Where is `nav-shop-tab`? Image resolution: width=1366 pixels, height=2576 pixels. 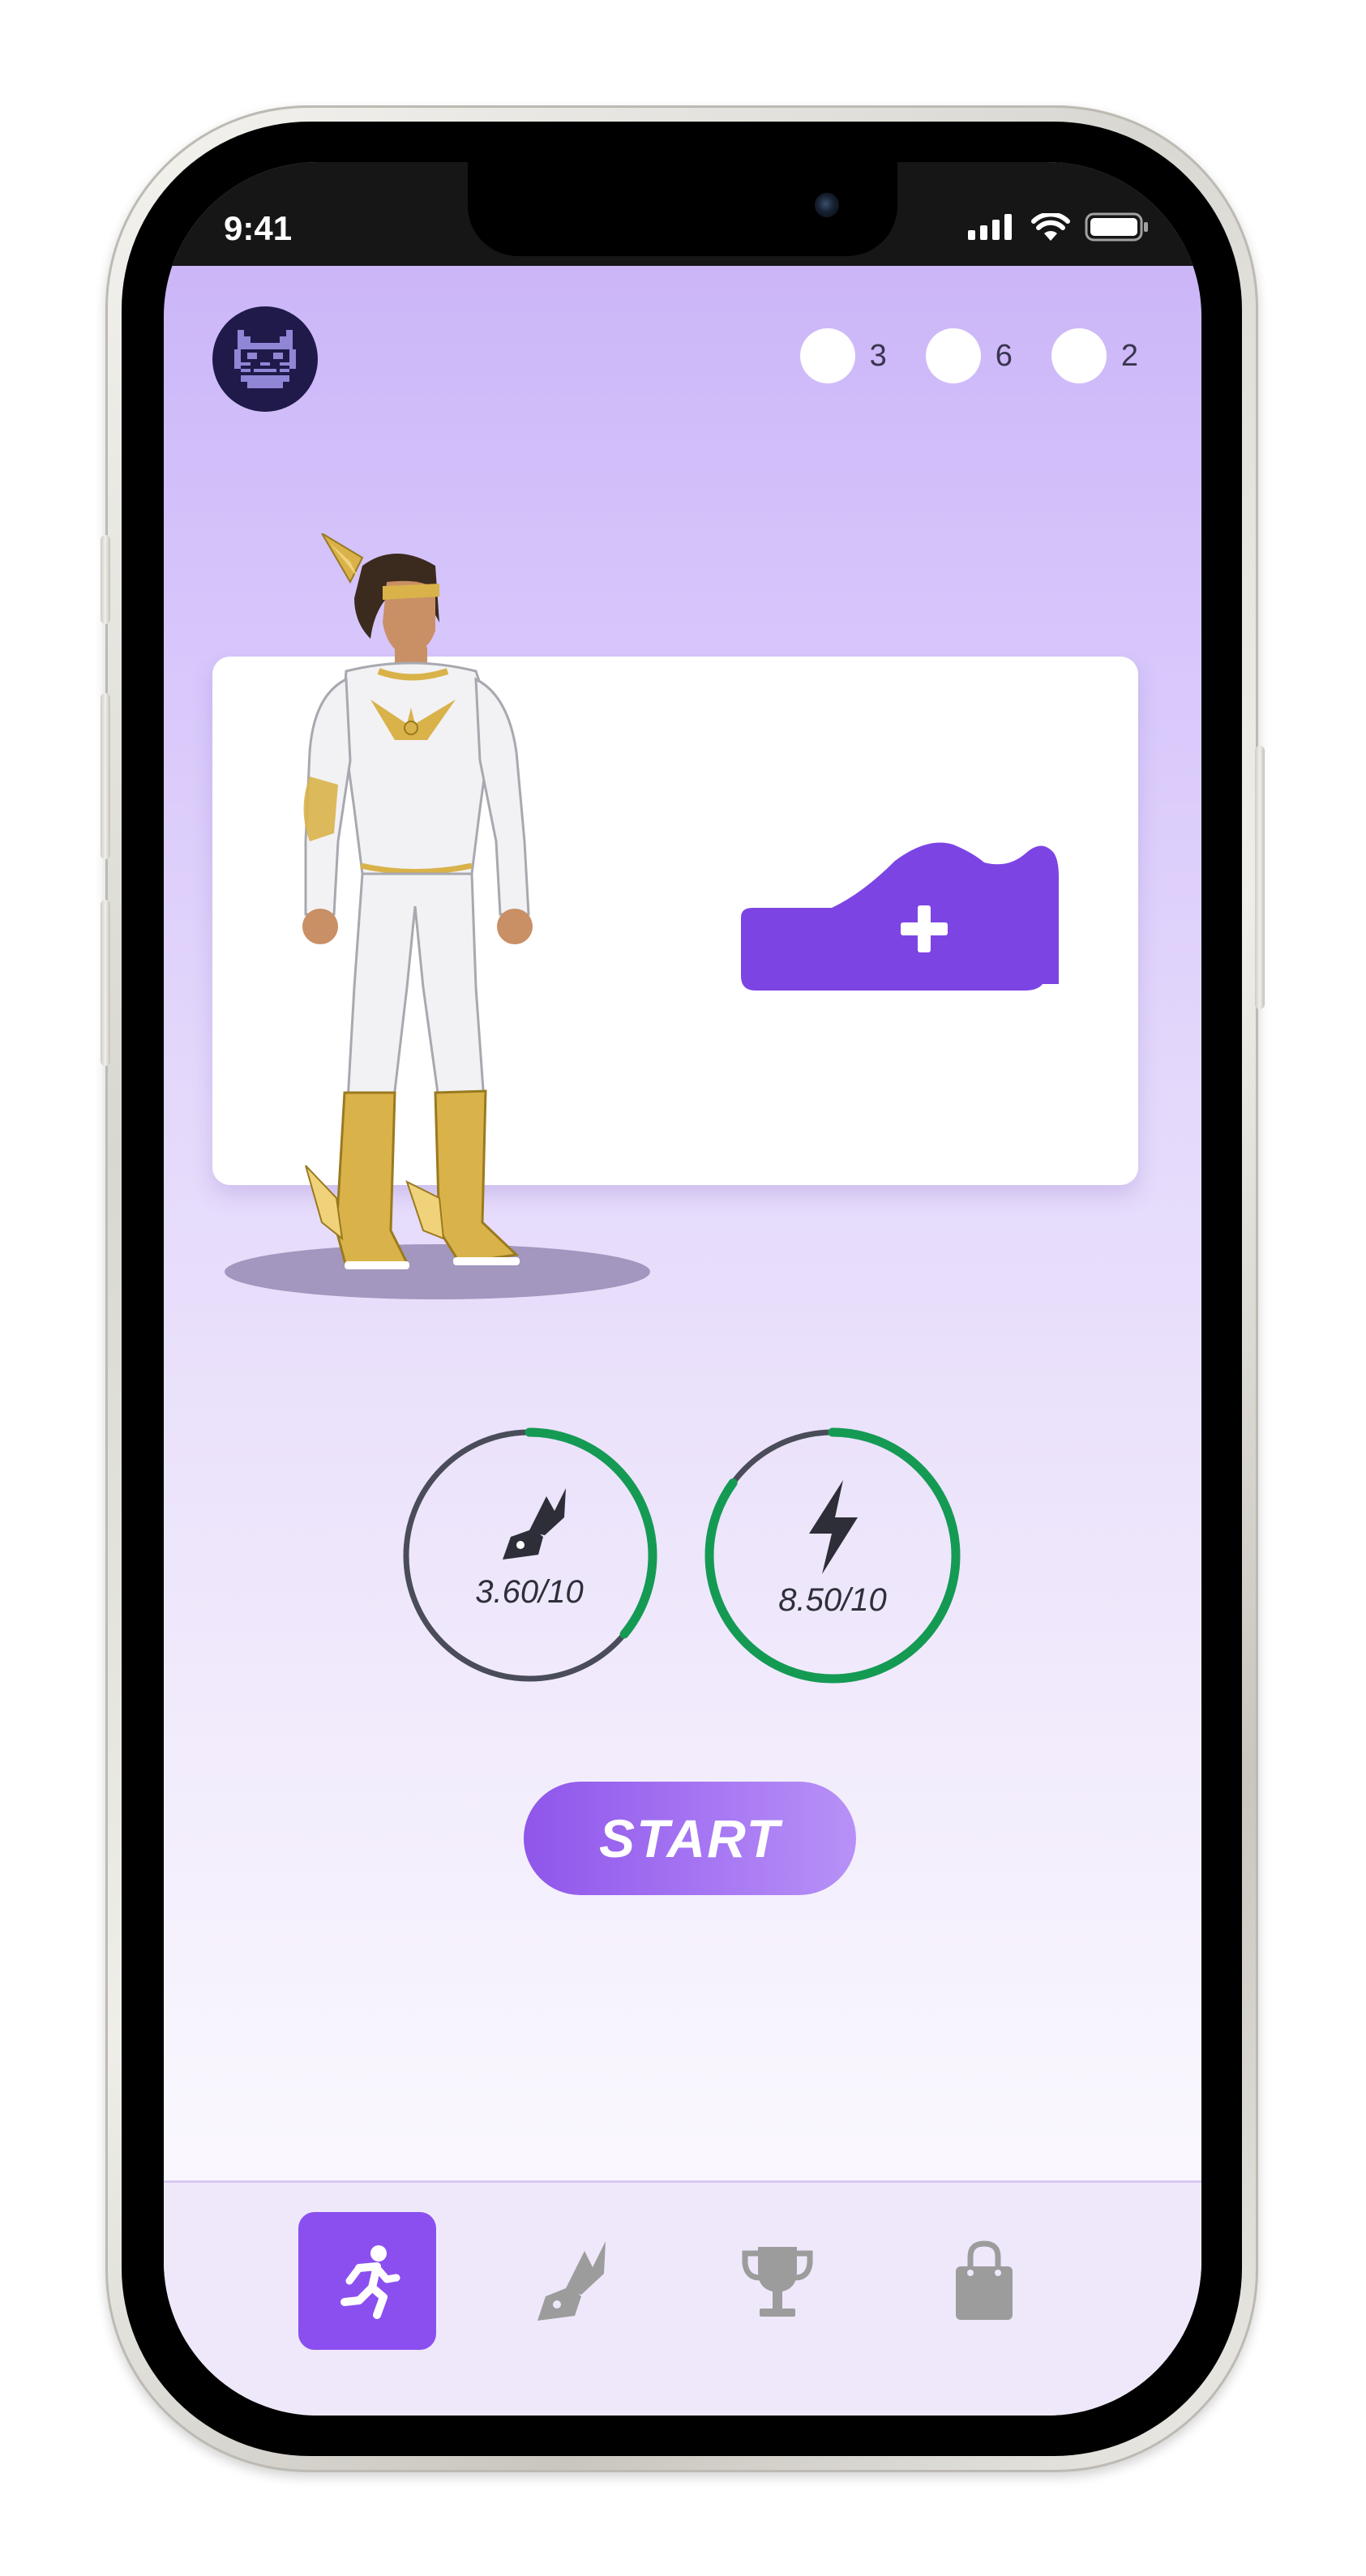
nav-shop-tab is located at coordinates (984, 2281).